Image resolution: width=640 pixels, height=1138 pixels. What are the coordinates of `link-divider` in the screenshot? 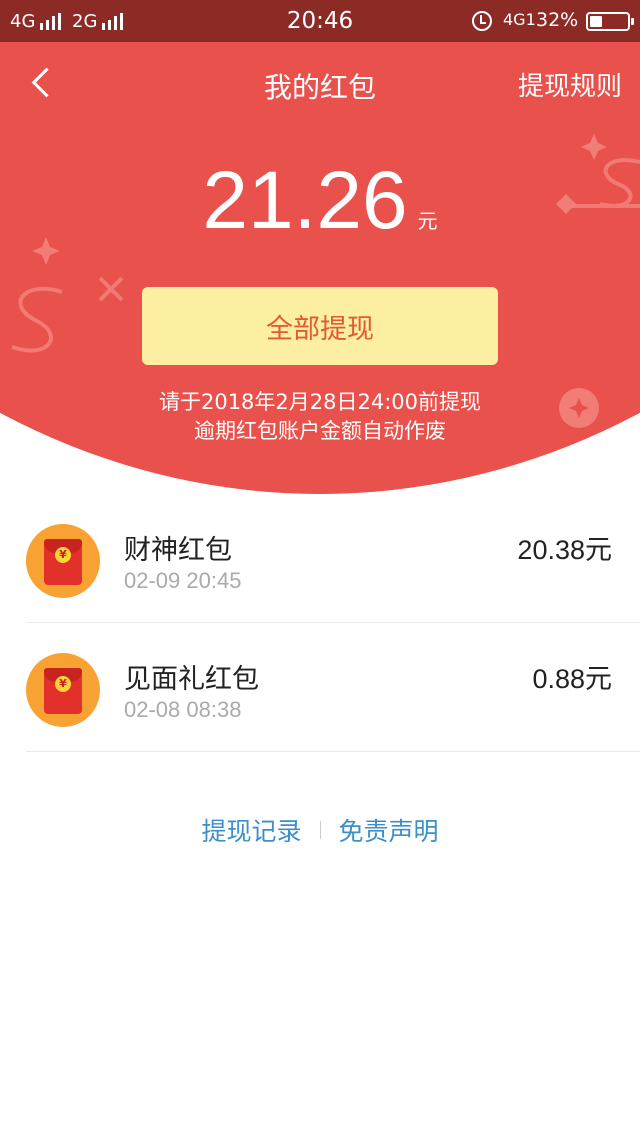 It's located at (320, 830).